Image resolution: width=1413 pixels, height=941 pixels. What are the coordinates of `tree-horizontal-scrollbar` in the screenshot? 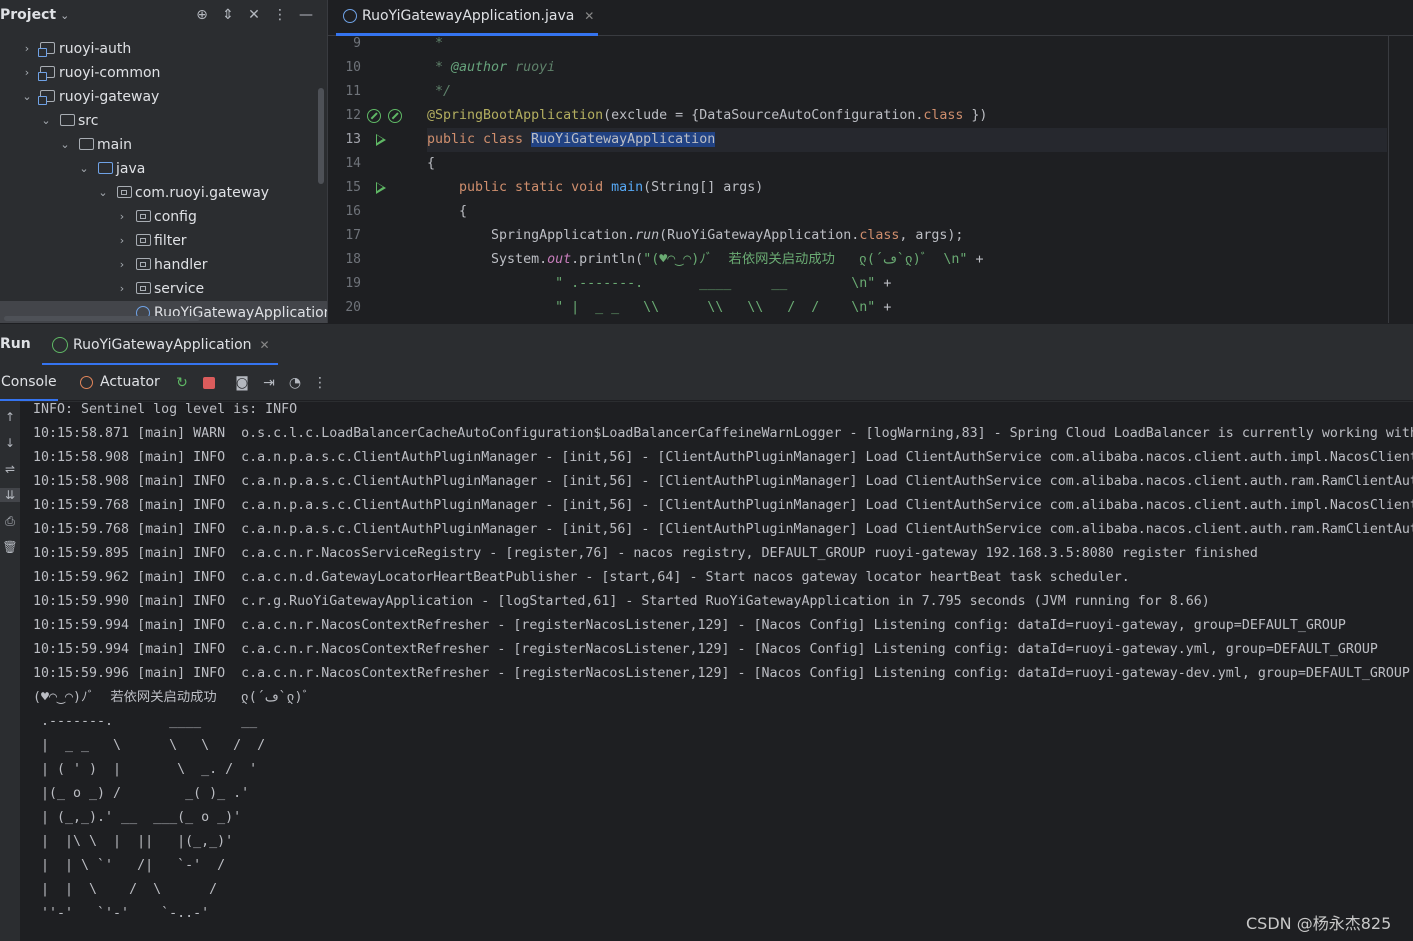 It's located at (102, 318).